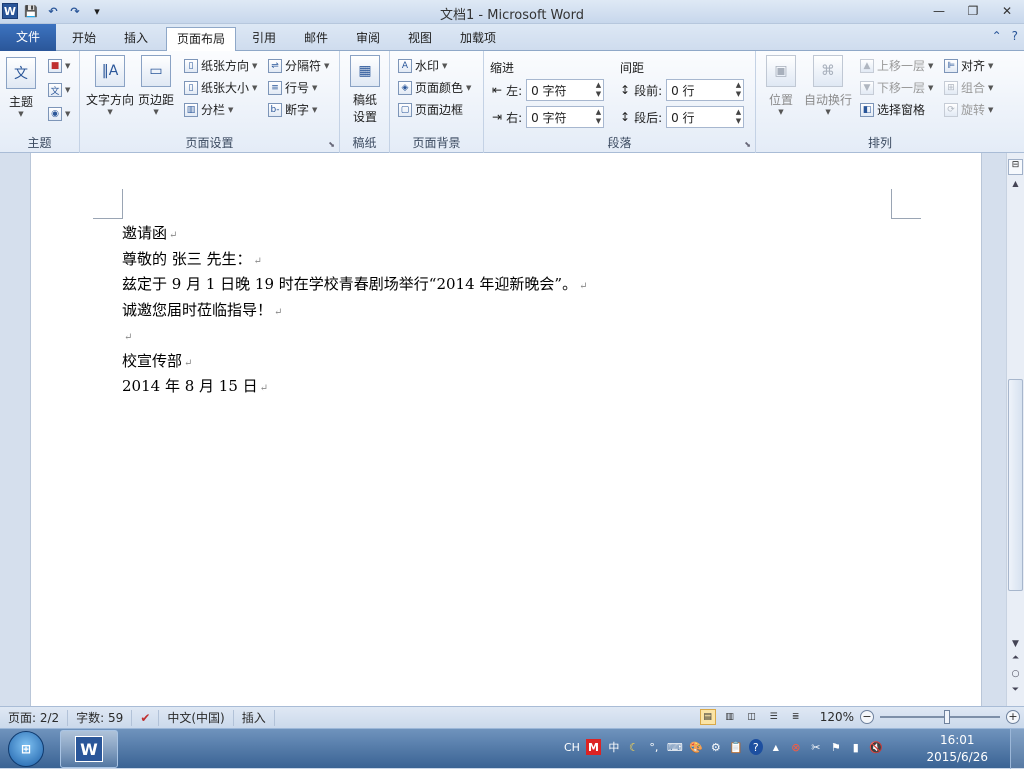  I want to click on draft-view-icon: ≣, so click(796, 717).